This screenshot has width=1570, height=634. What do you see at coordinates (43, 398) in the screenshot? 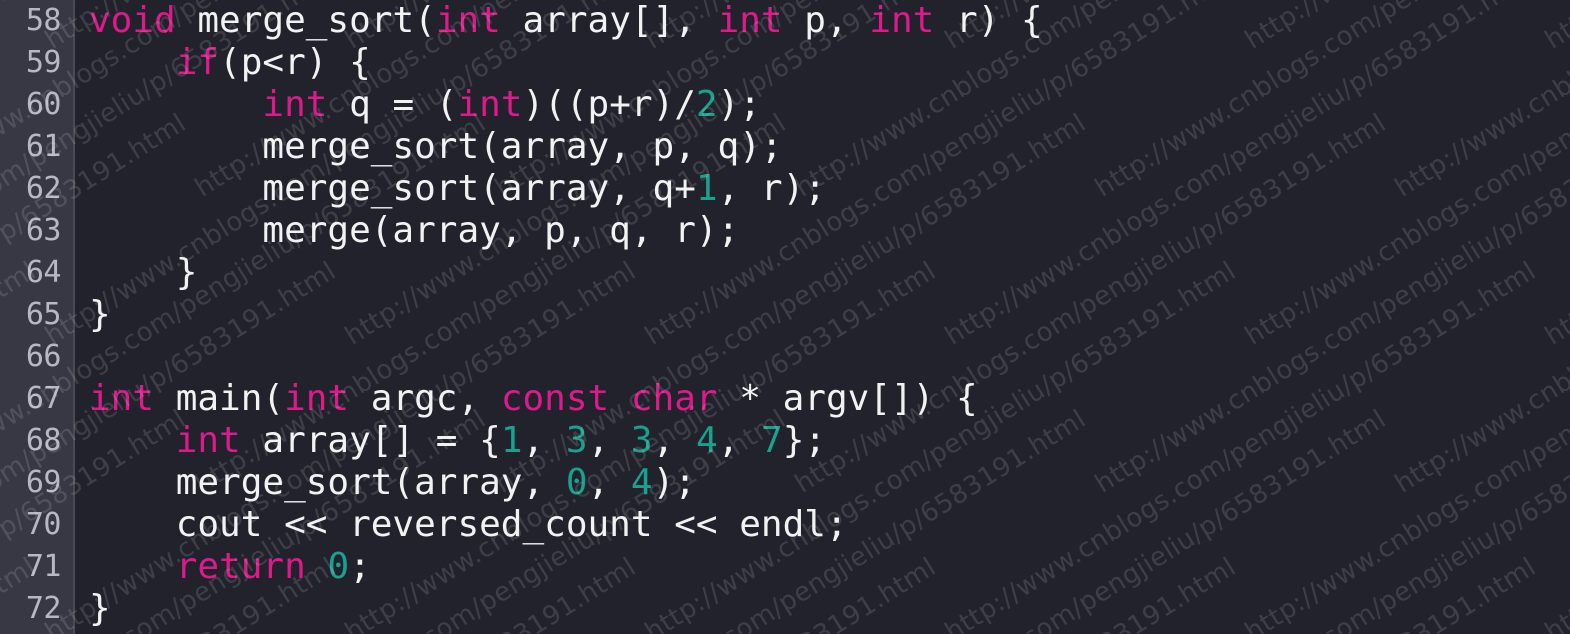
I see `line-number: 67` at bounding box center [43, 398].